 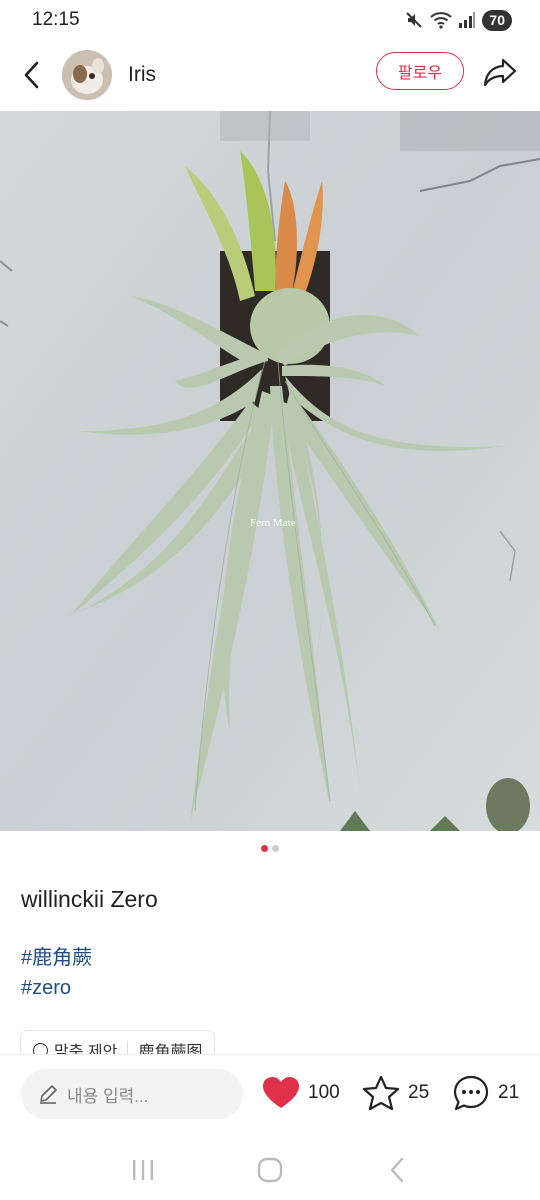 I want to click on chevron-left-icon, so click(x=31, y=75).